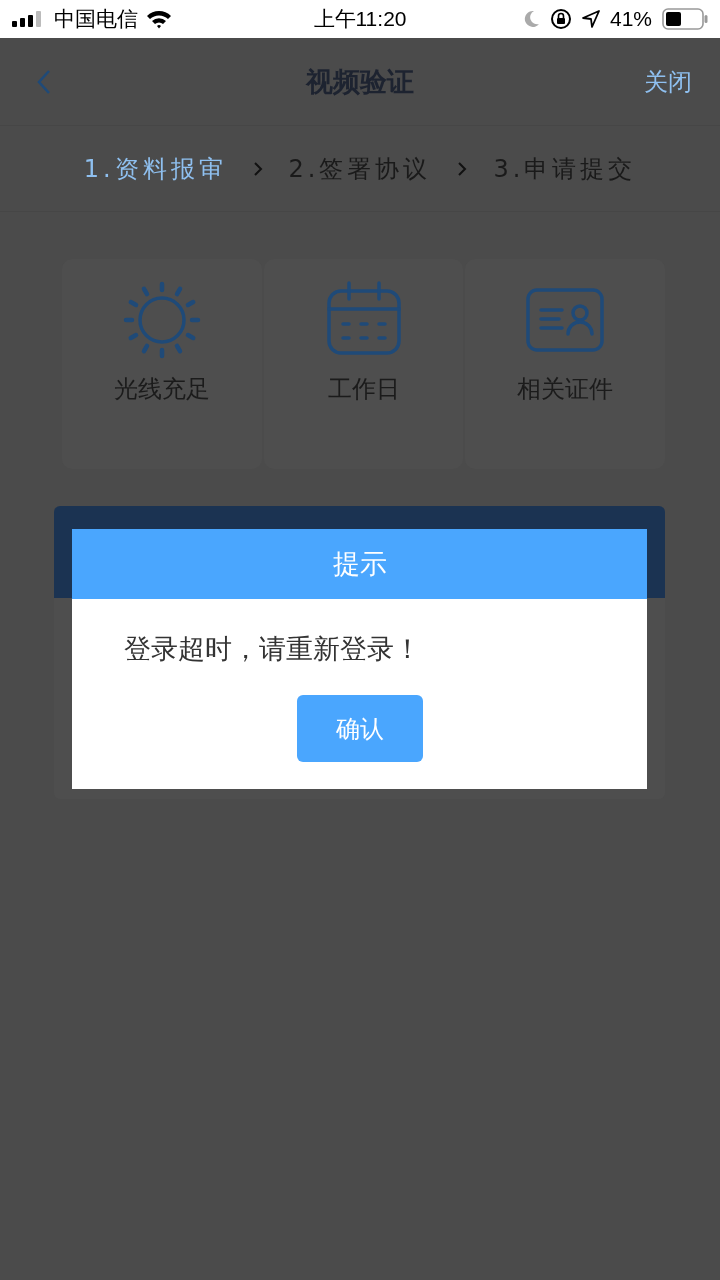 This screenshot has height=1280, width=720. What do you see at coordinates (161, 320) in the screenshot?
I see `sun-icon` at bounding box center [161, 320].